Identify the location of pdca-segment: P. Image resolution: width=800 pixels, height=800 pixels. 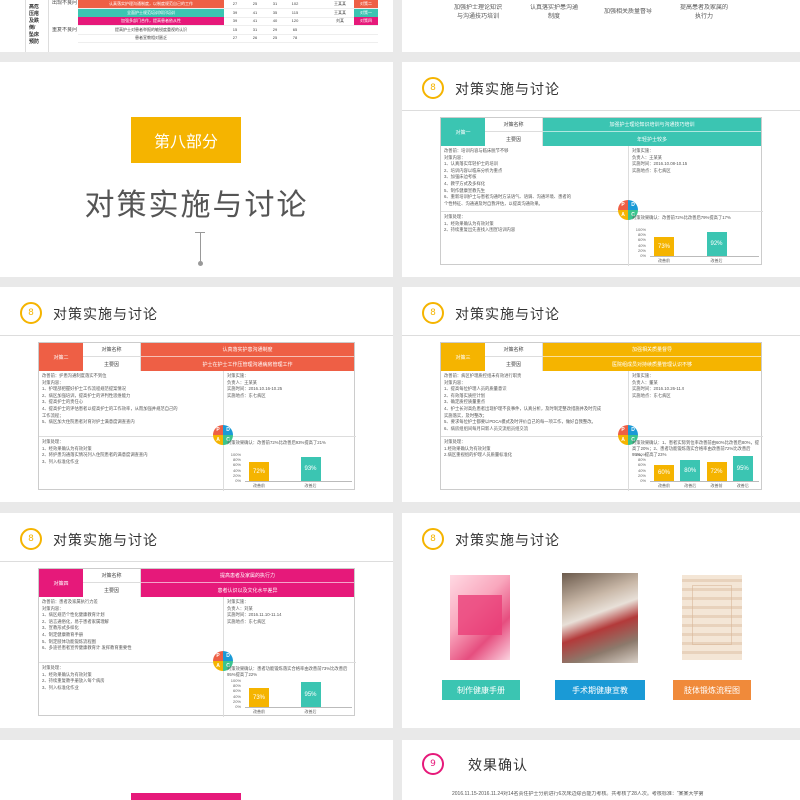
(218, 656).